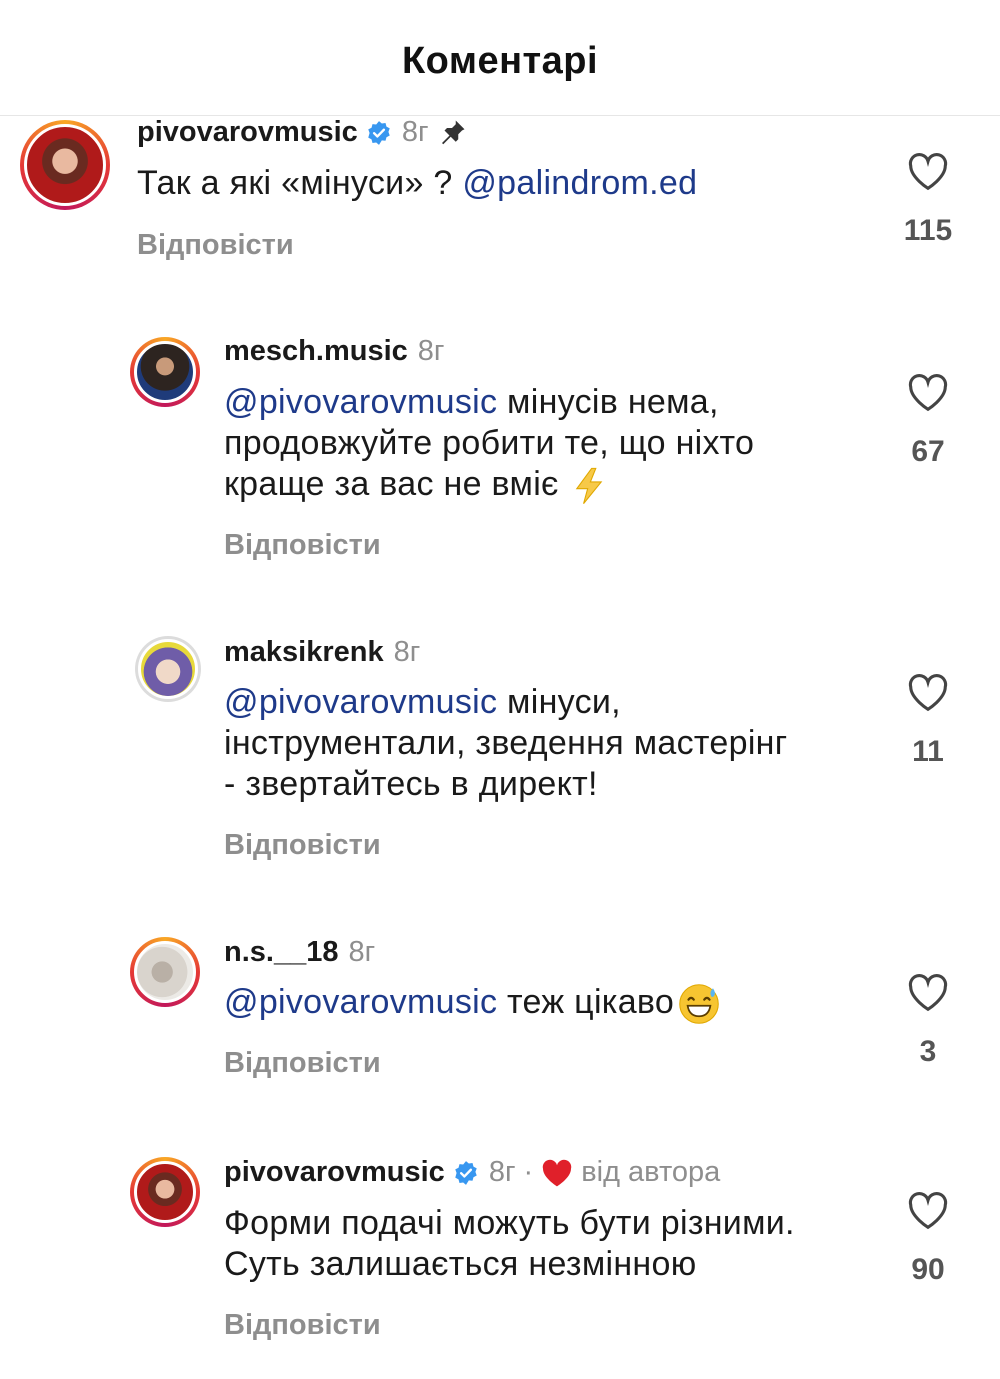  Describe the element at coordinates (460, 1264) in the screenshot. I see `comment-body: Суть залишається незмінною` at that location.